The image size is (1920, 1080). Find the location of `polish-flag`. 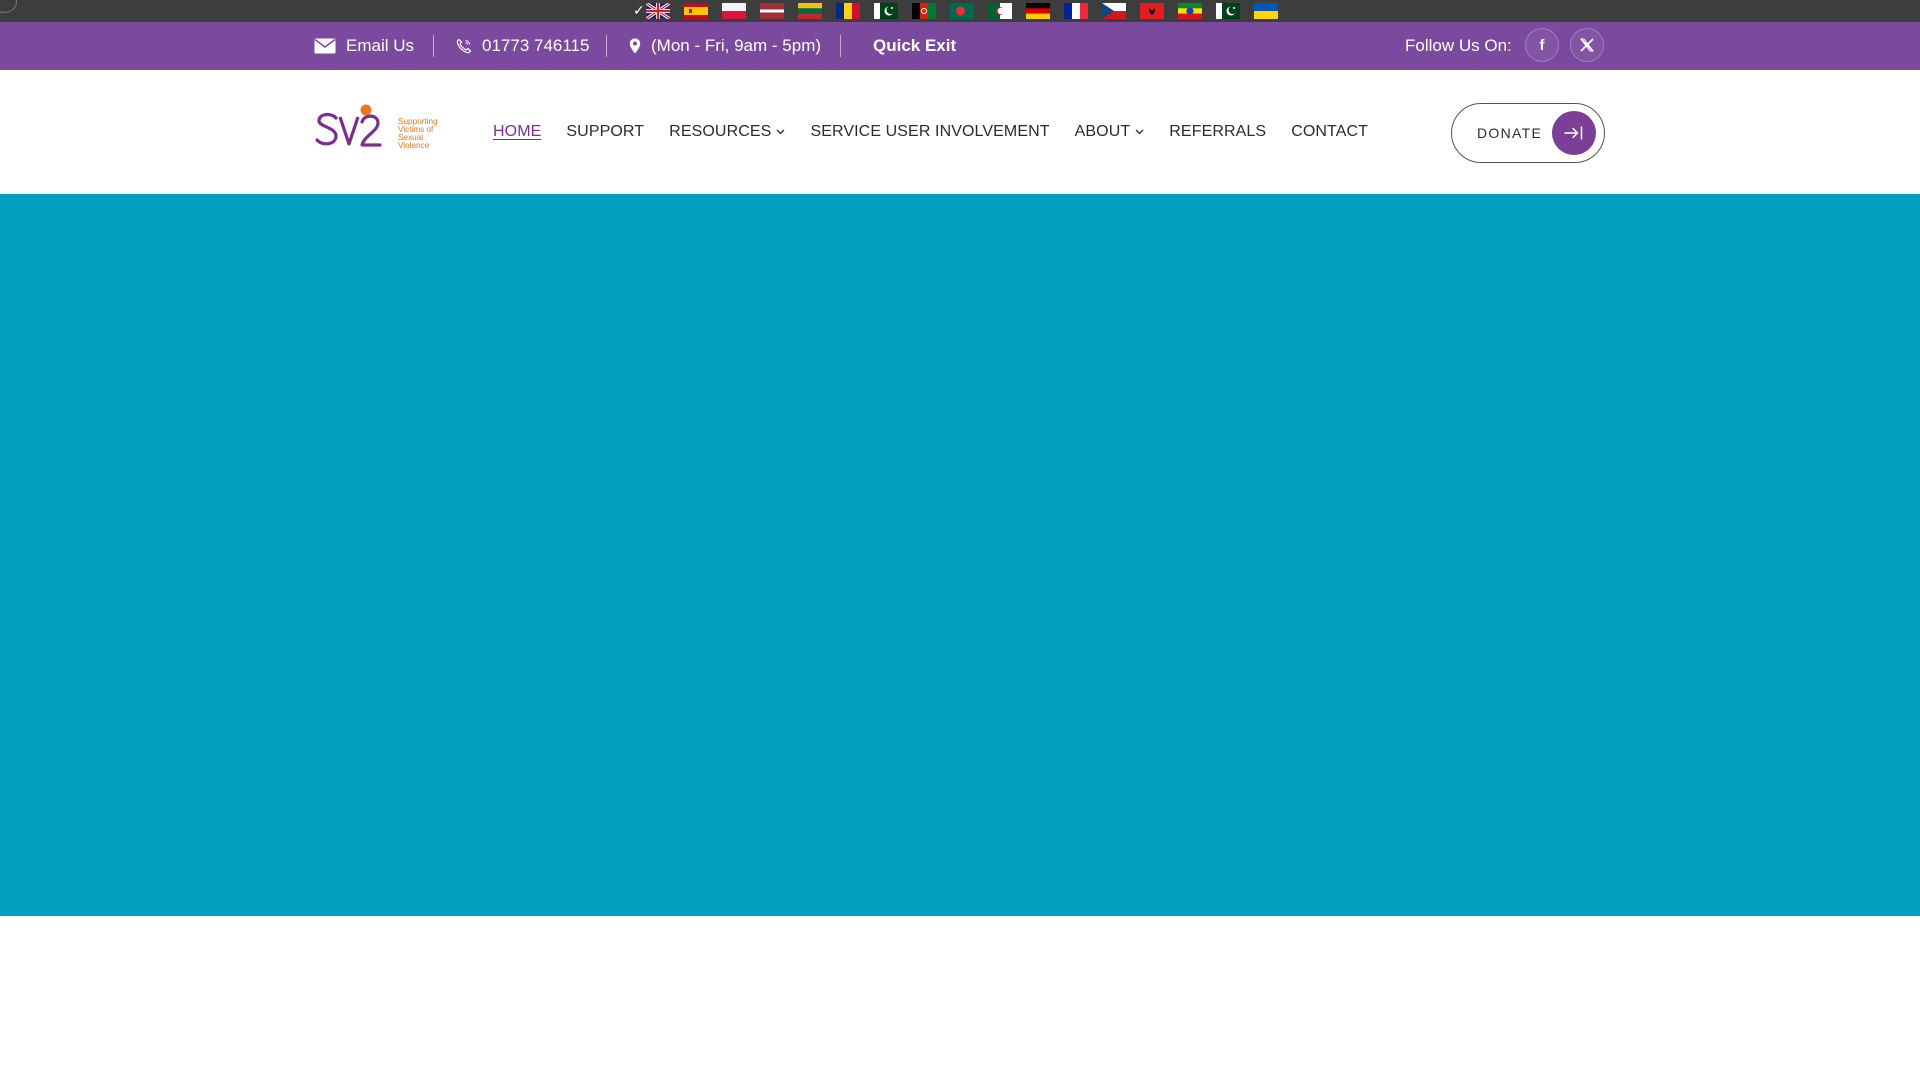

polish-flag is located at coordinates (733, 11).